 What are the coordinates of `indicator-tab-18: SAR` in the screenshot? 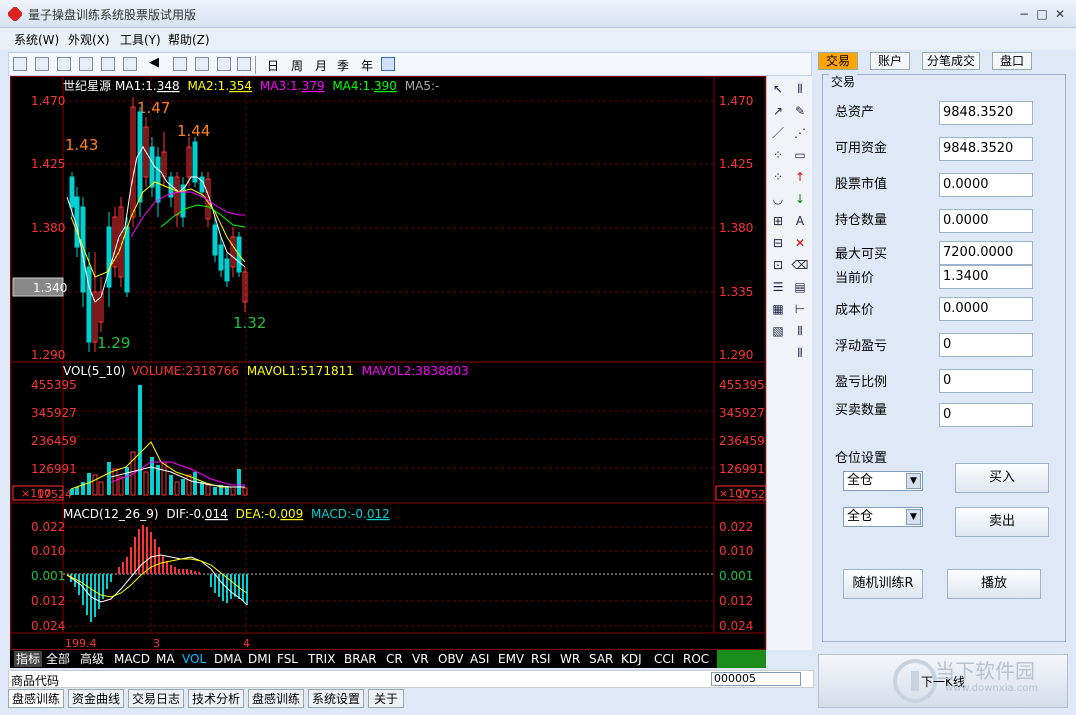 It's located at (601, 659).